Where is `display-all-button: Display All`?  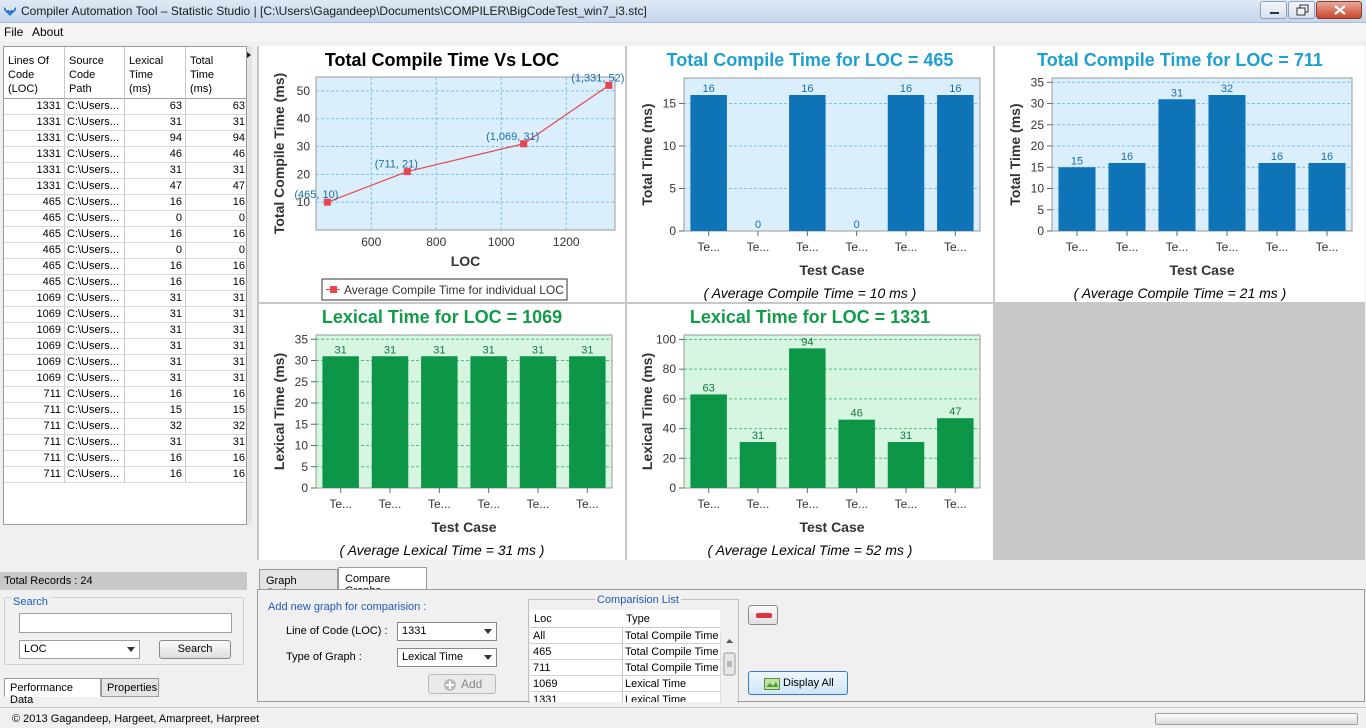 display-all-button: Display All is located at coordinates (798, 683).